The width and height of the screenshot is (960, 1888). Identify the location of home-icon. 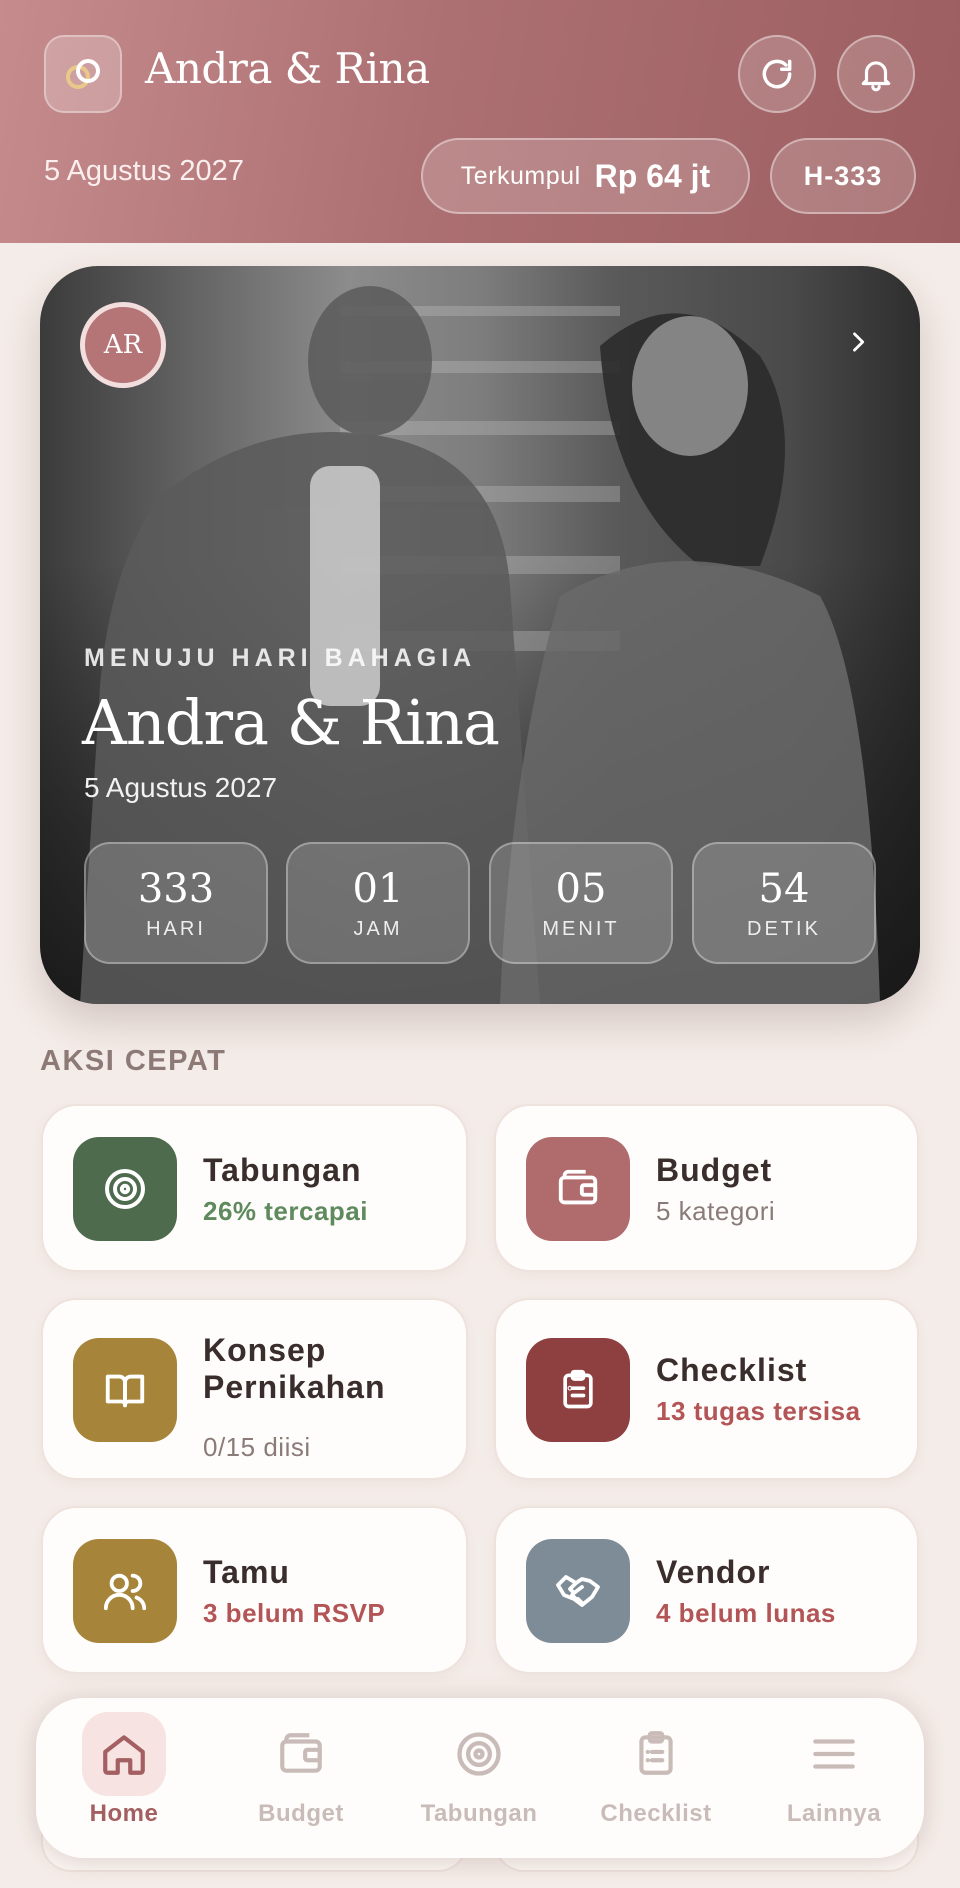
(124, 1754).